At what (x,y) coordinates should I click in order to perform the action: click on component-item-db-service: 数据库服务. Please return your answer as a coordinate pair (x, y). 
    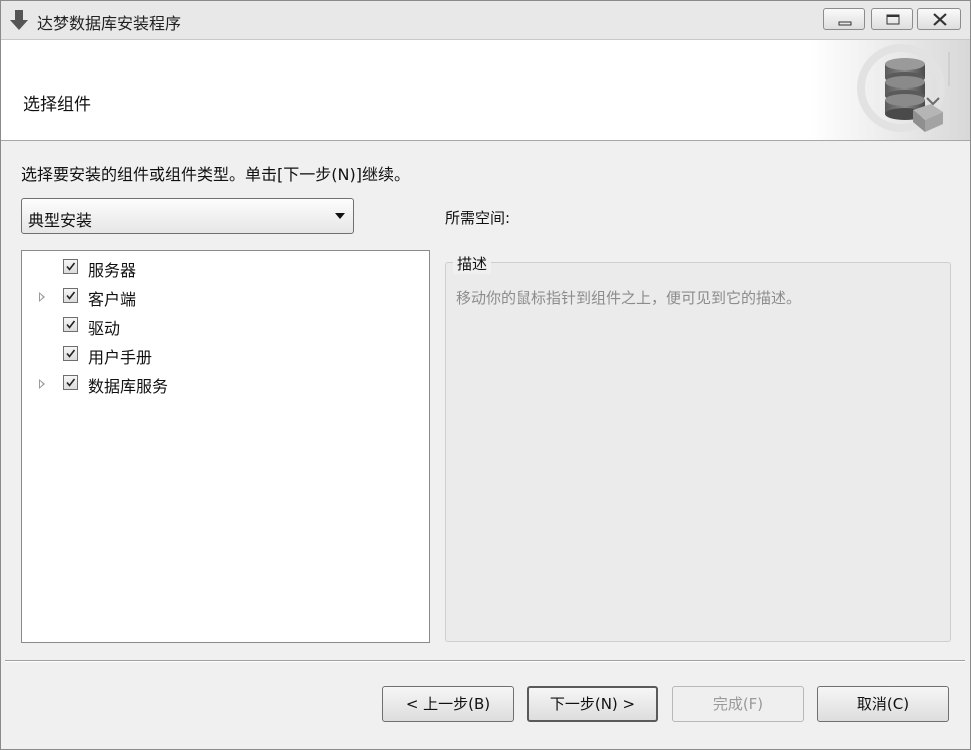
    Looking at the image, I should click on (225, 384).